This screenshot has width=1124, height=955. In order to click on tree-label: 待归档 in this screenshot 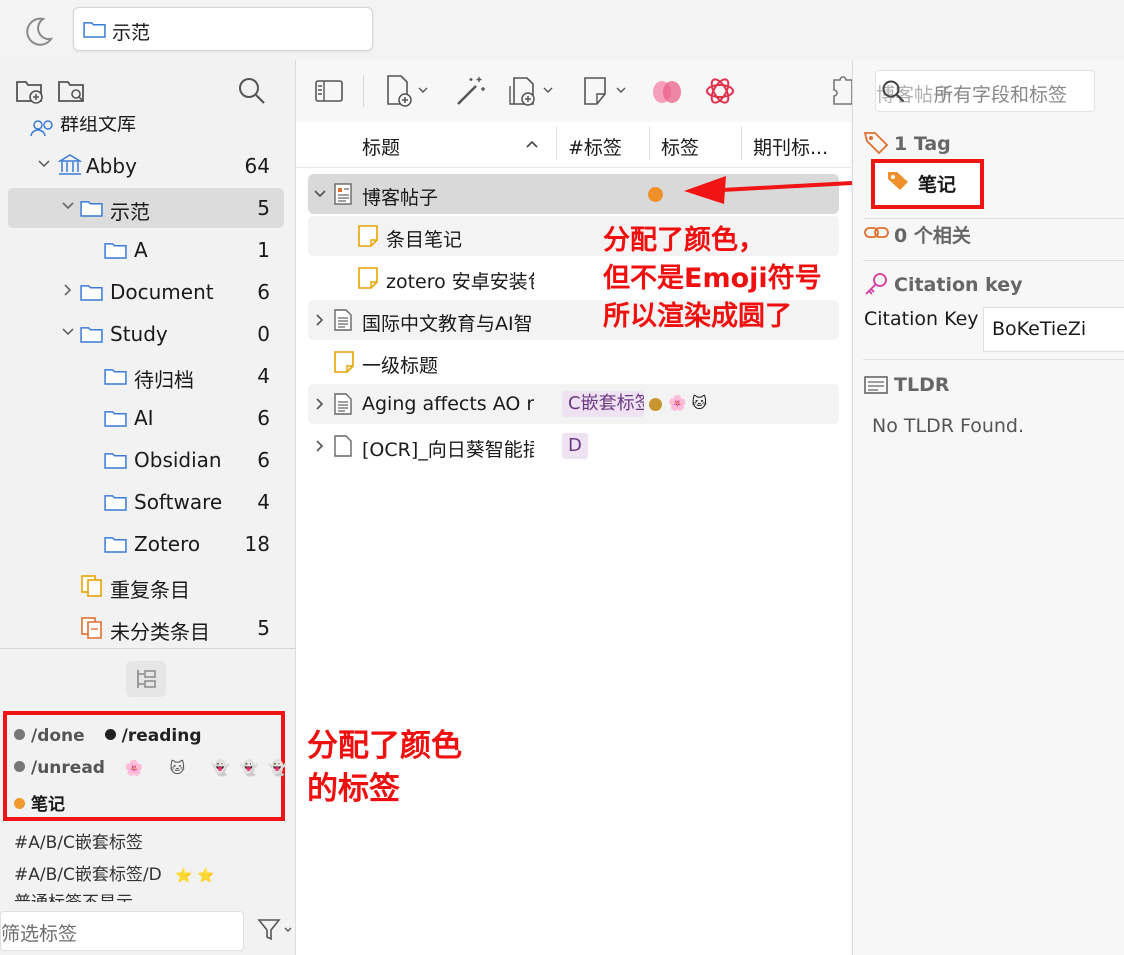, I will do `click(164, 380)`.